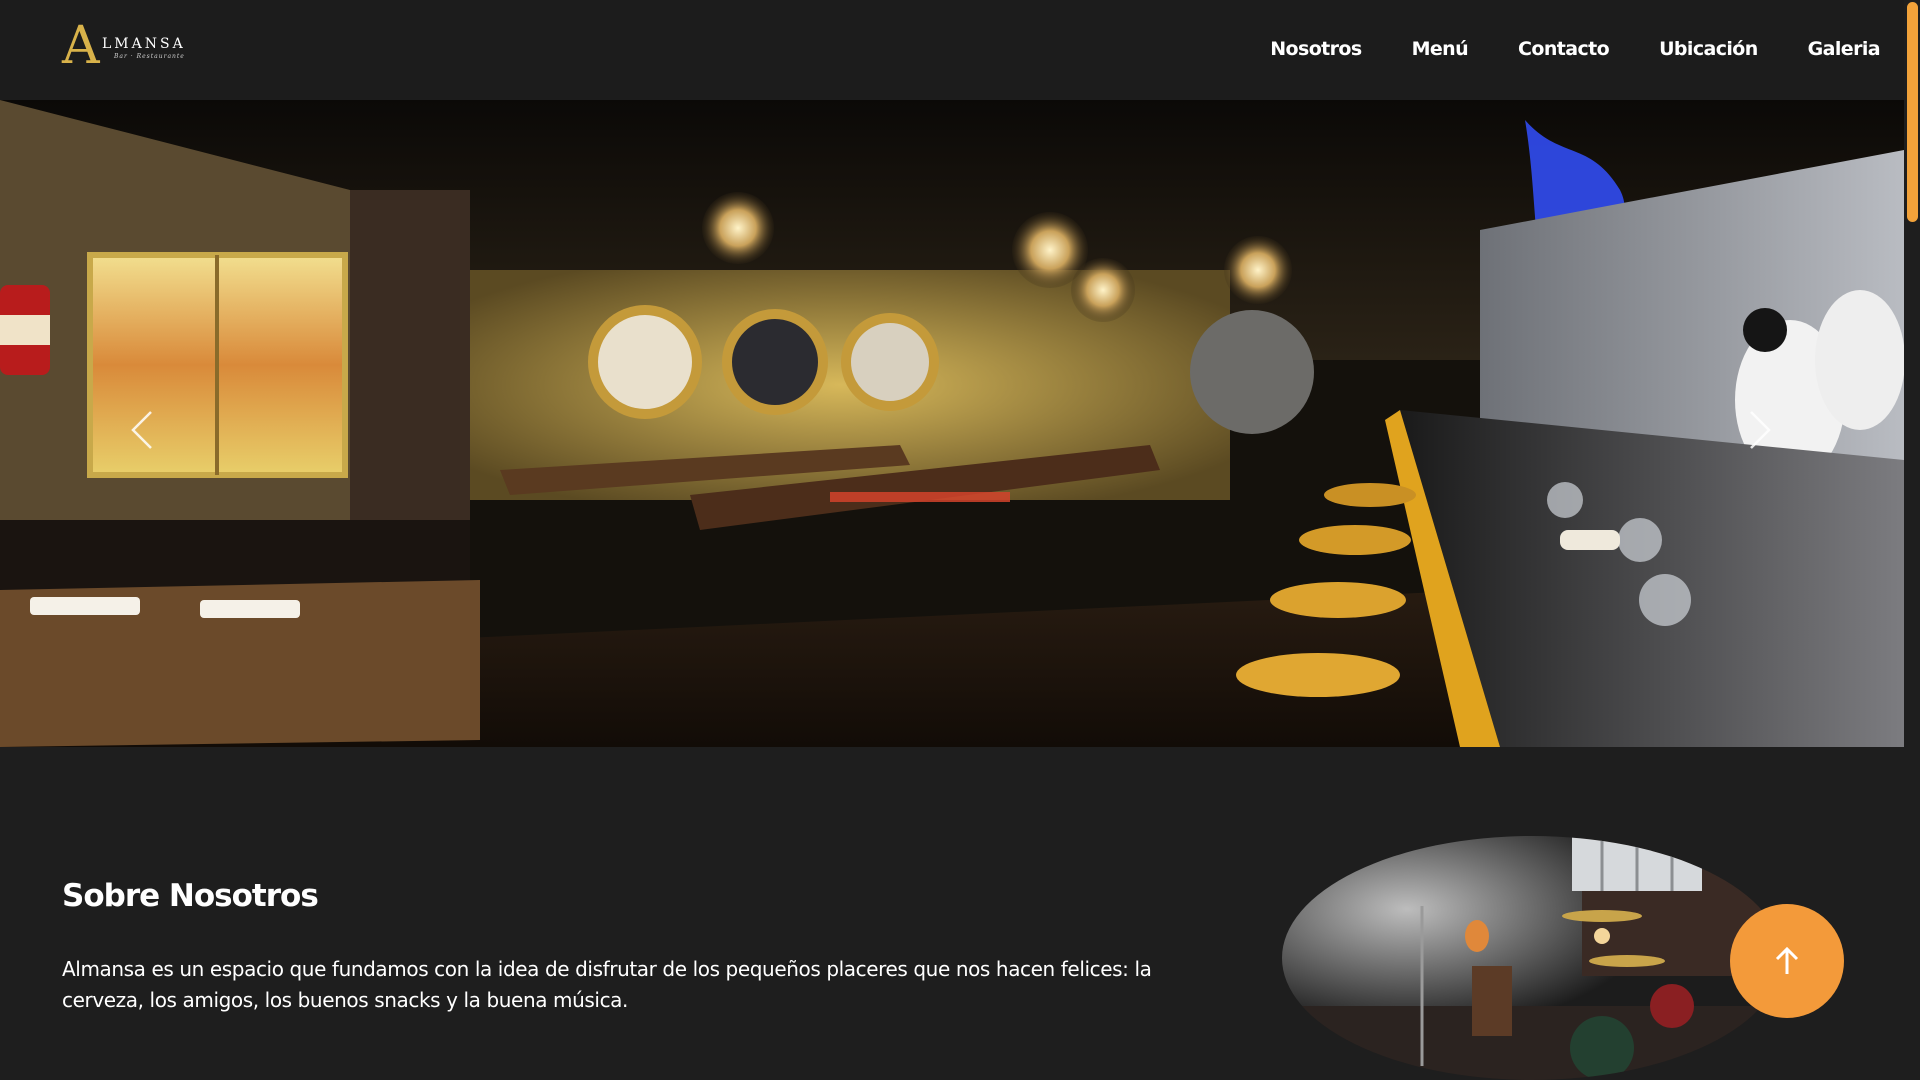 This screenshot has width=1920, height=1080. I want to click on arrow-up-icon, so click(1787, 960).